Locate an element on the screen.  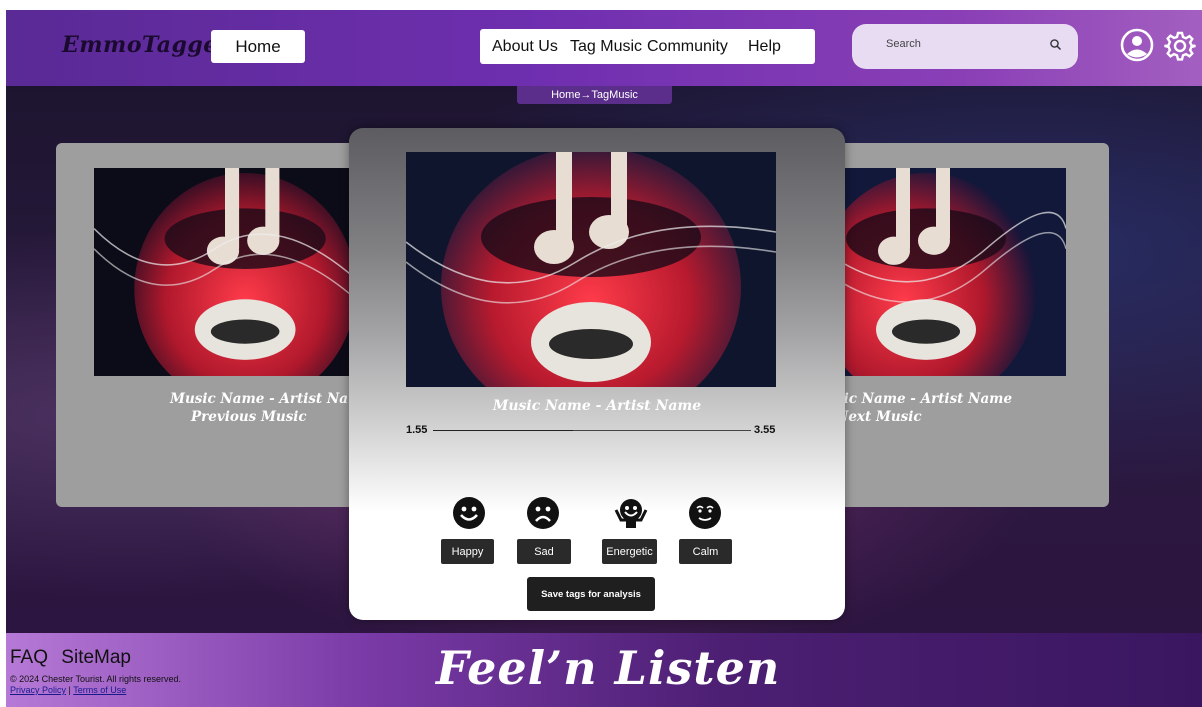
happy-tag-button: Happy is located at coordinates (467, 551).